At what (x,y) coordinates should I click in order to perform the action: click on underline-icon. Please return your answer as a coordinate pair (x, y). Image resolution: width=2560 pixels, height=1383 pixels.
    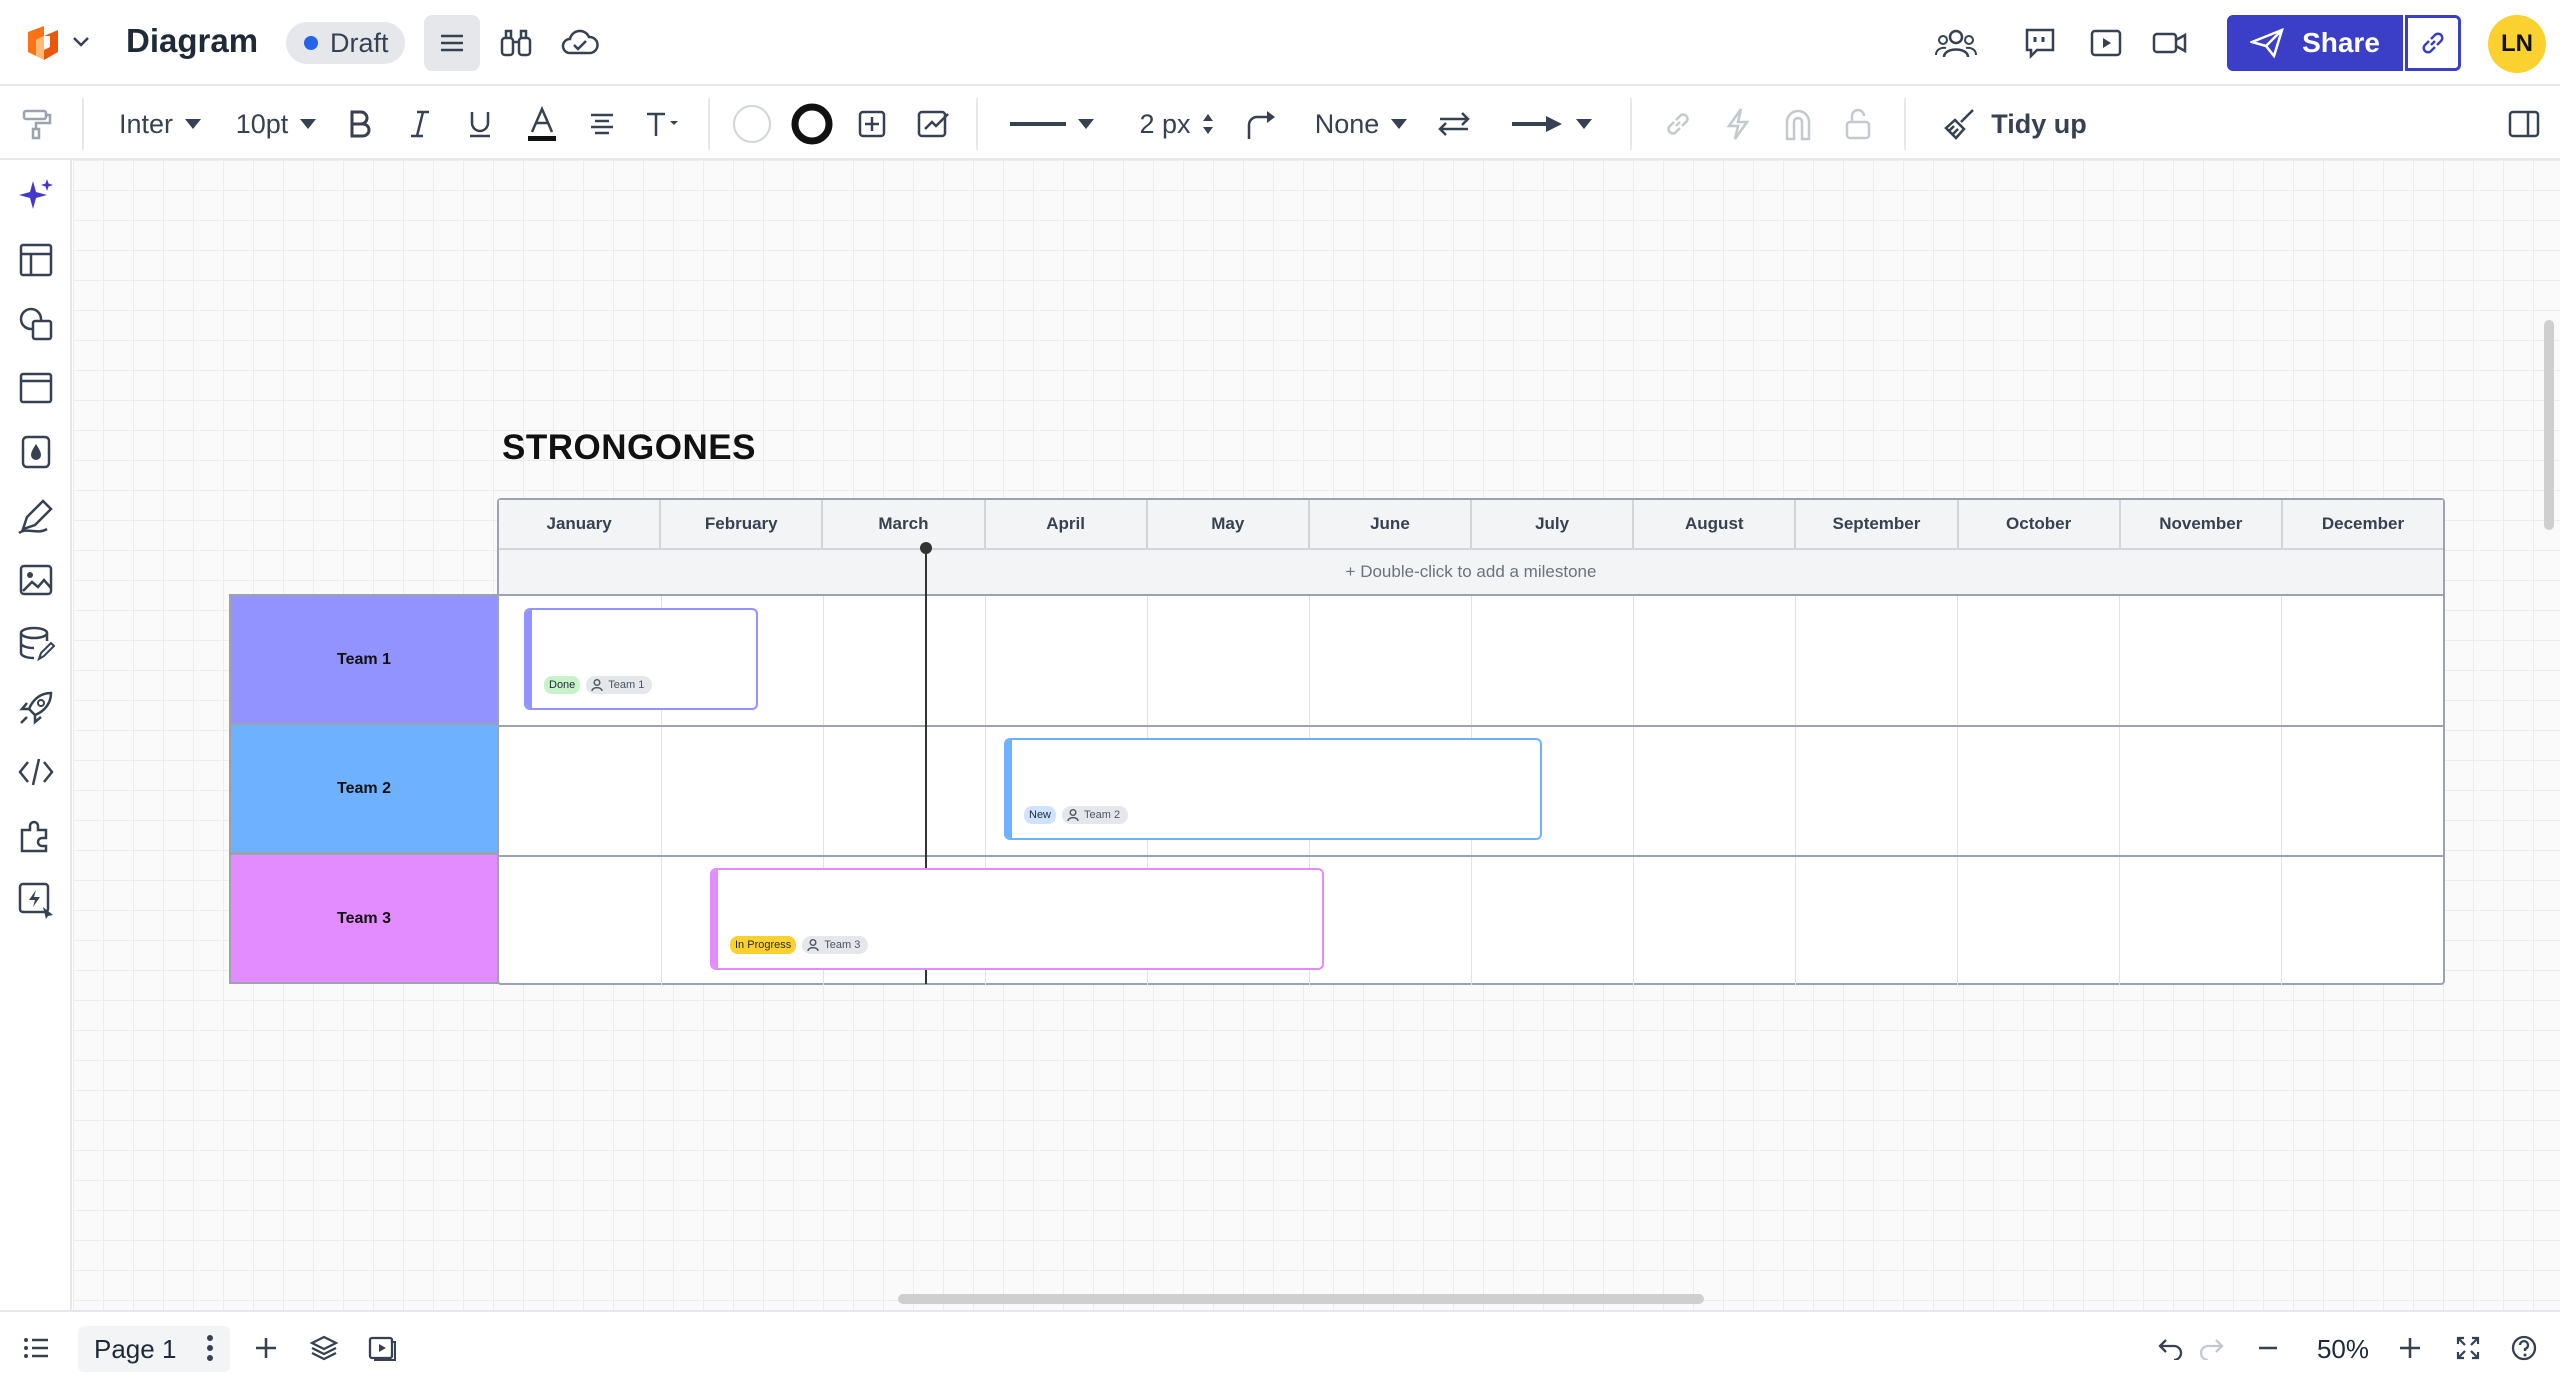
    Looking at the image, I should click on (480, 125).